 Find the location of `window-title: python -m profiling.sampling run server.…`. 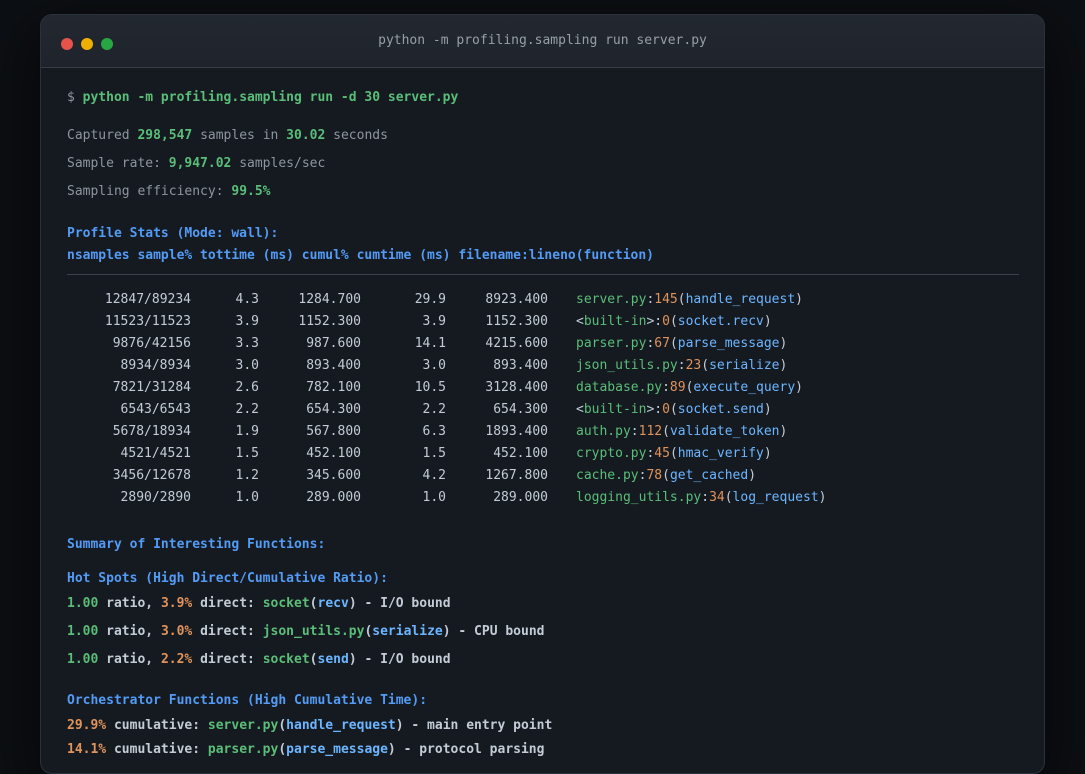

window-title: python -m profiling.sampling run server.… is located at coordinates (542, 40).